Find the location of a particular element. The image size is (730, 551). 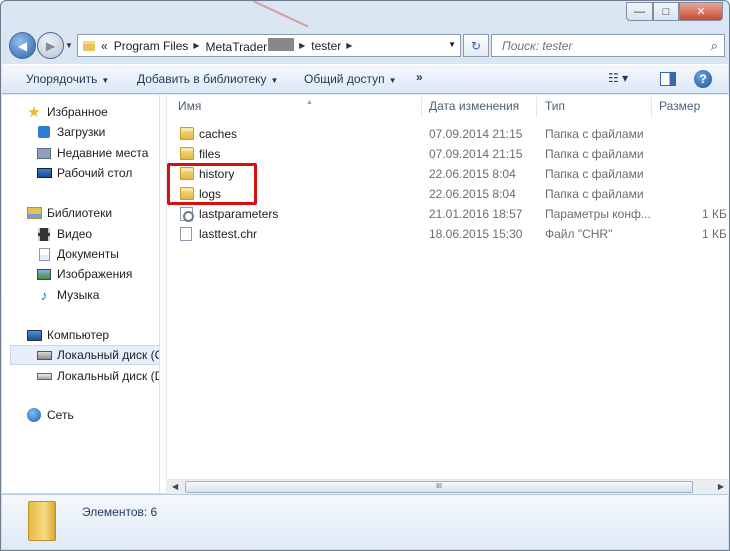

forward-button: ▶ is located at coordinates (50, 45).